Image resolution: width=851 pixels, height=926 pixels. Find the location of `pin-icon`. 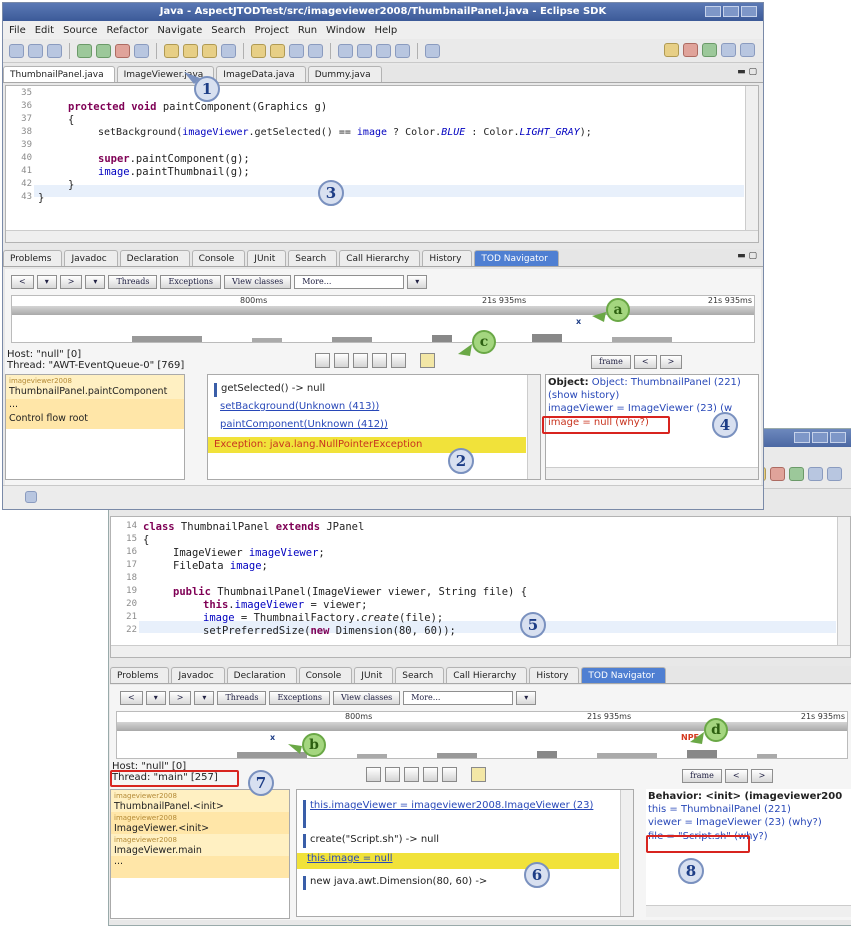

pin-icon is located at coordinates (315, 50).